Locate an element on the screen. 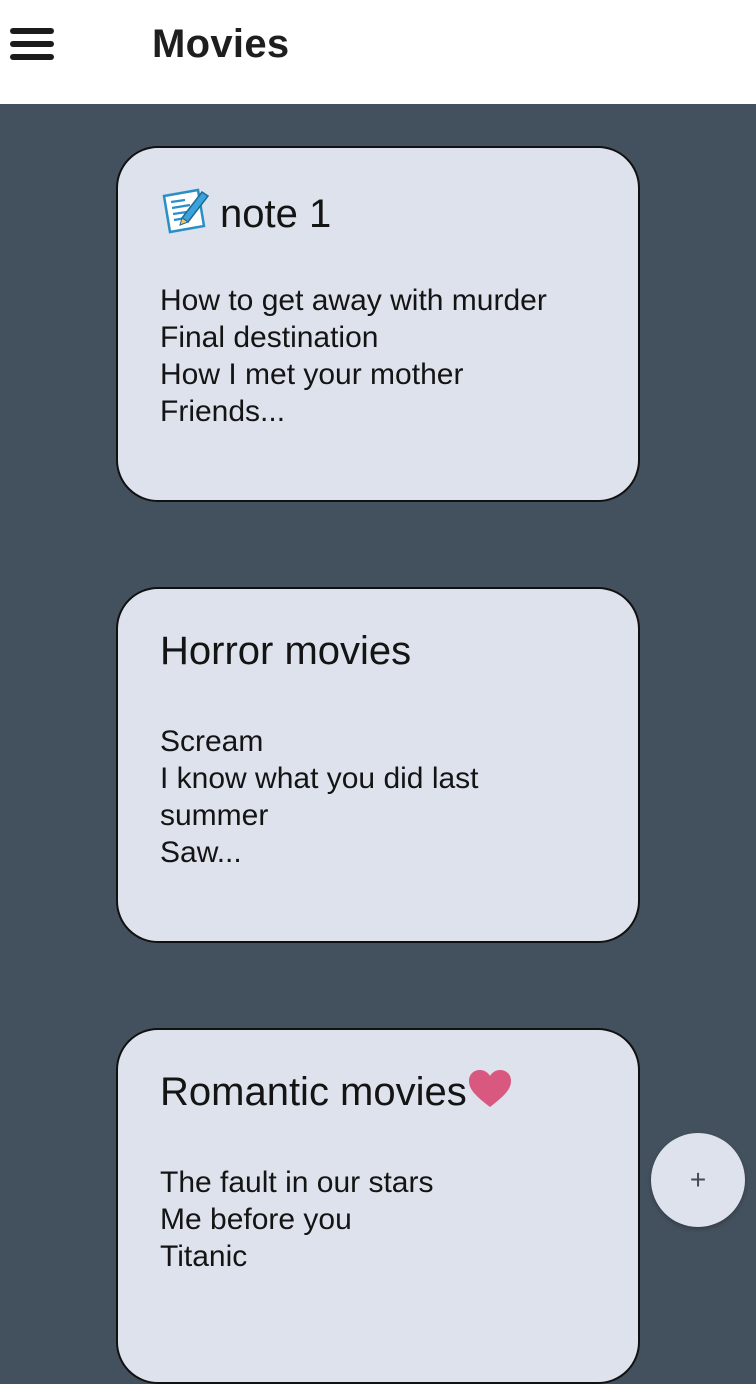 The image size is (756, 1384). note-line: Scream is located at coordinates (212, 741).